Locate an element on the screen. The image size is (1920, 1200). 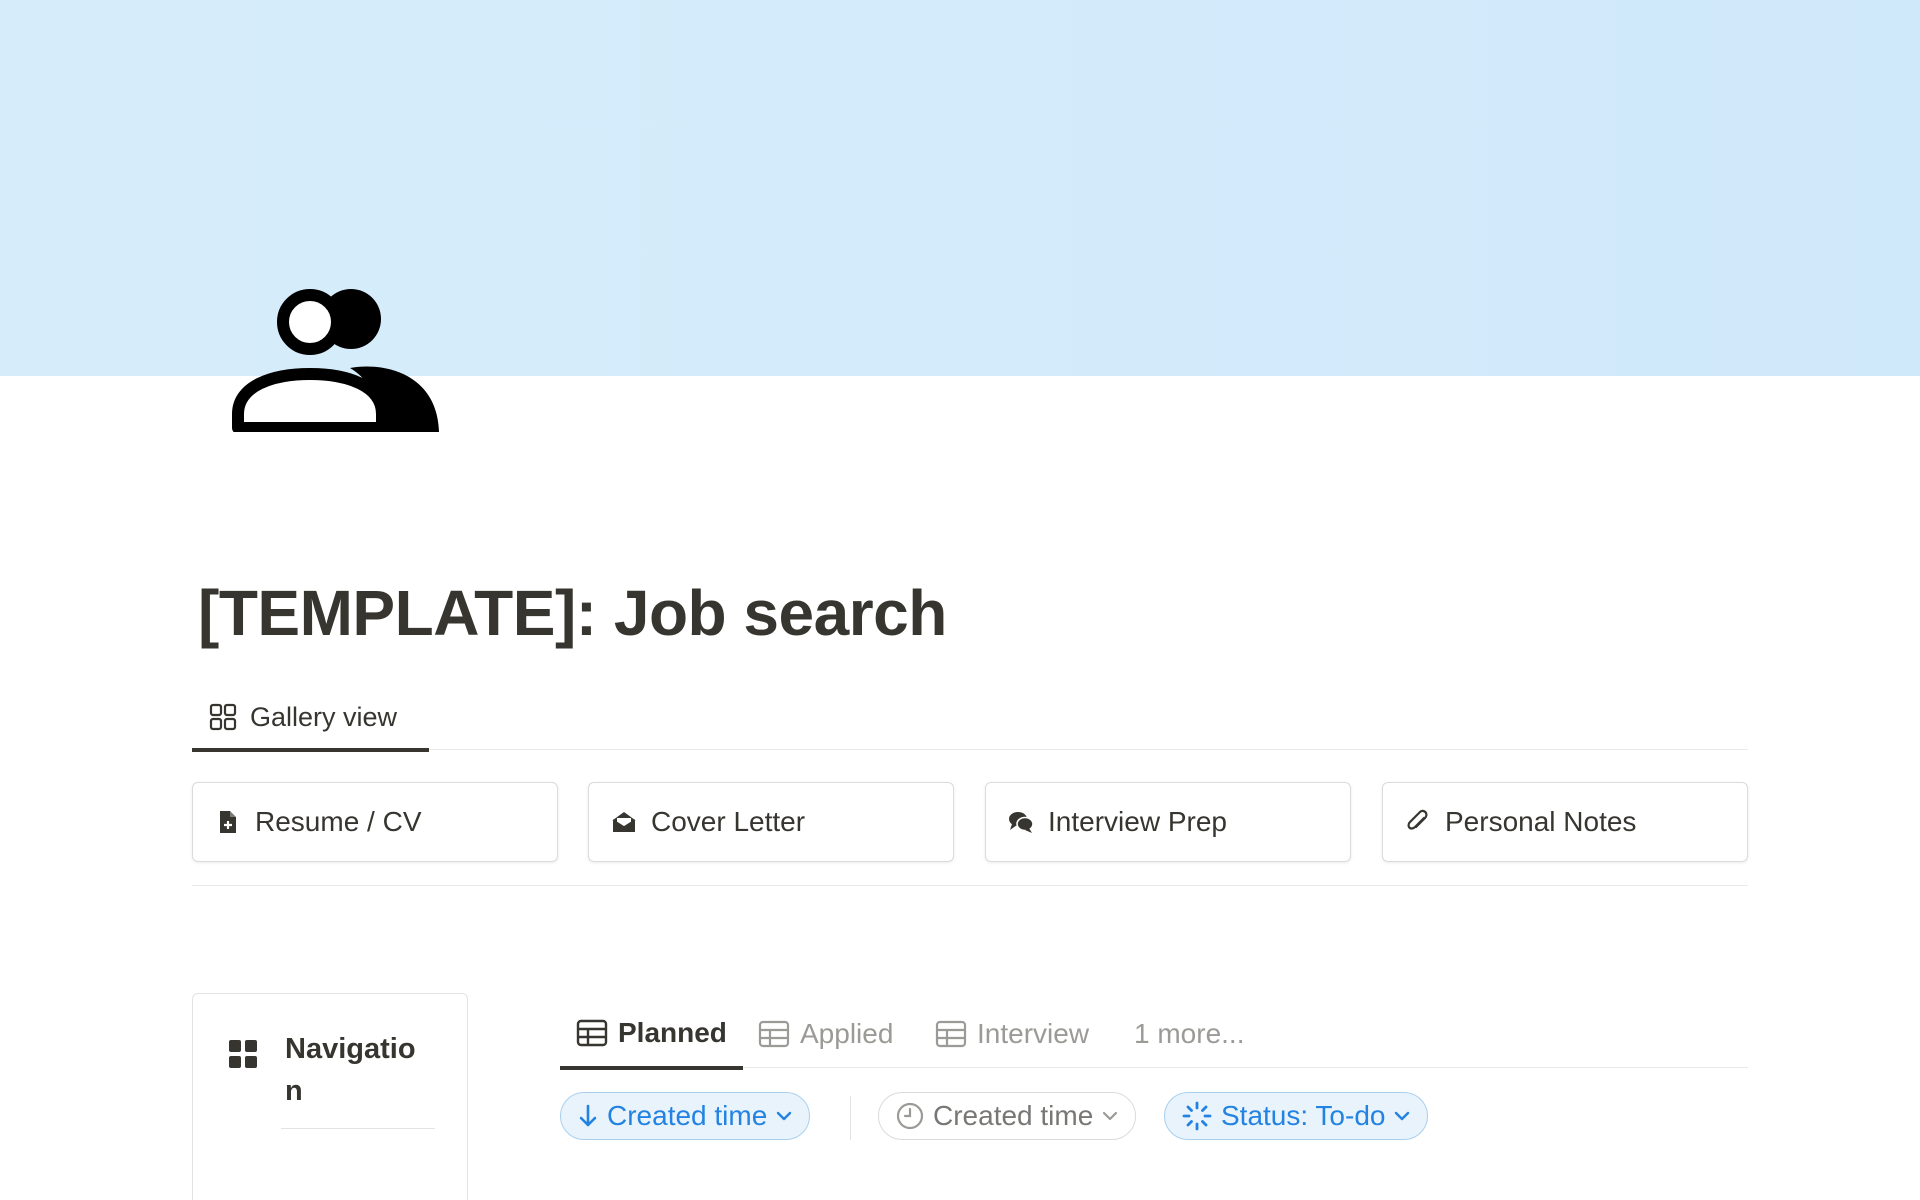
chat-bubbles-icon is located at coordinates (1021, 822).